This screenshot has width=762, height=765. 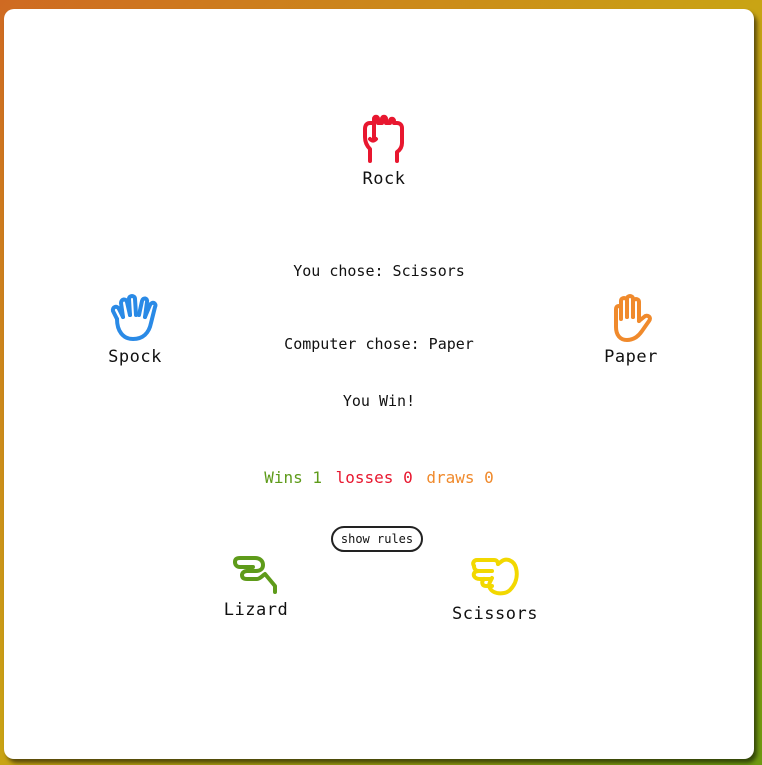 I want to click on choice-lizard: Lizard, so click(x=256, y=588).